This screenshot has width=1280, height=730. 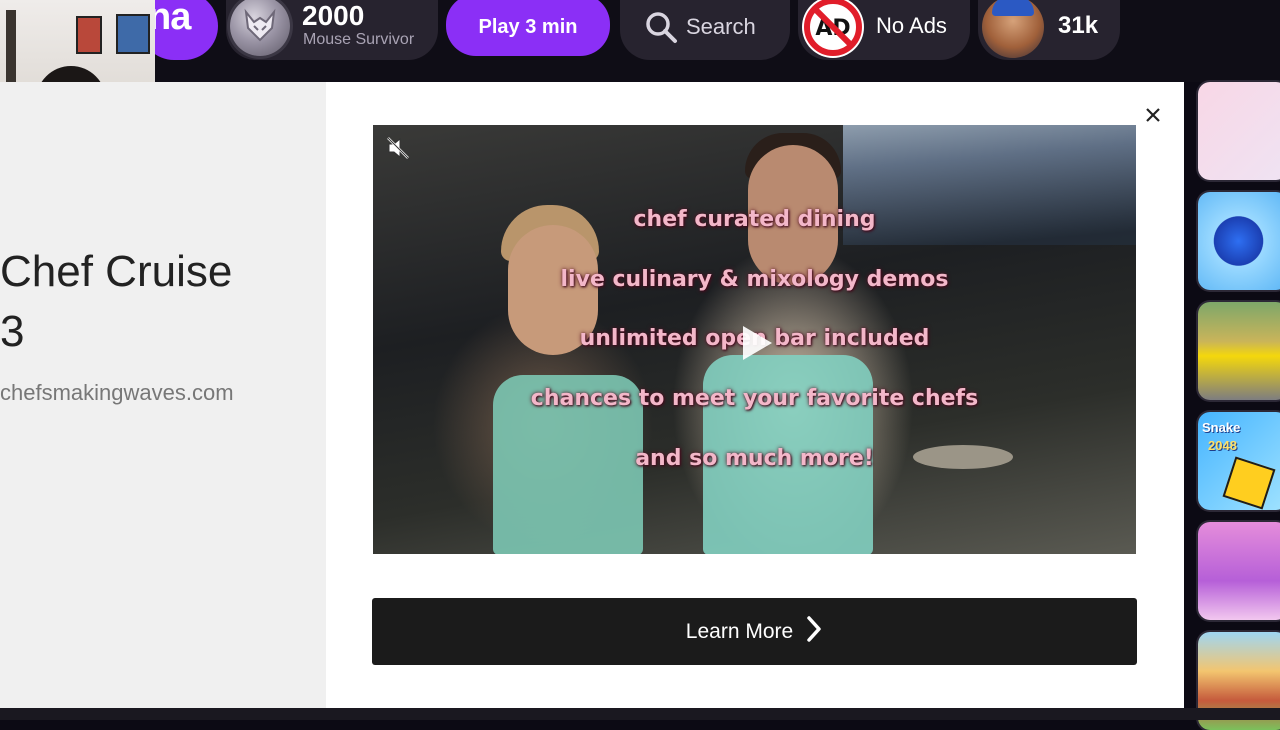 What do you see at coordinates (1221, 427) in the screenshot?
I see `game-thumbnail-title: Snake` at bounding box center [1221, 427].